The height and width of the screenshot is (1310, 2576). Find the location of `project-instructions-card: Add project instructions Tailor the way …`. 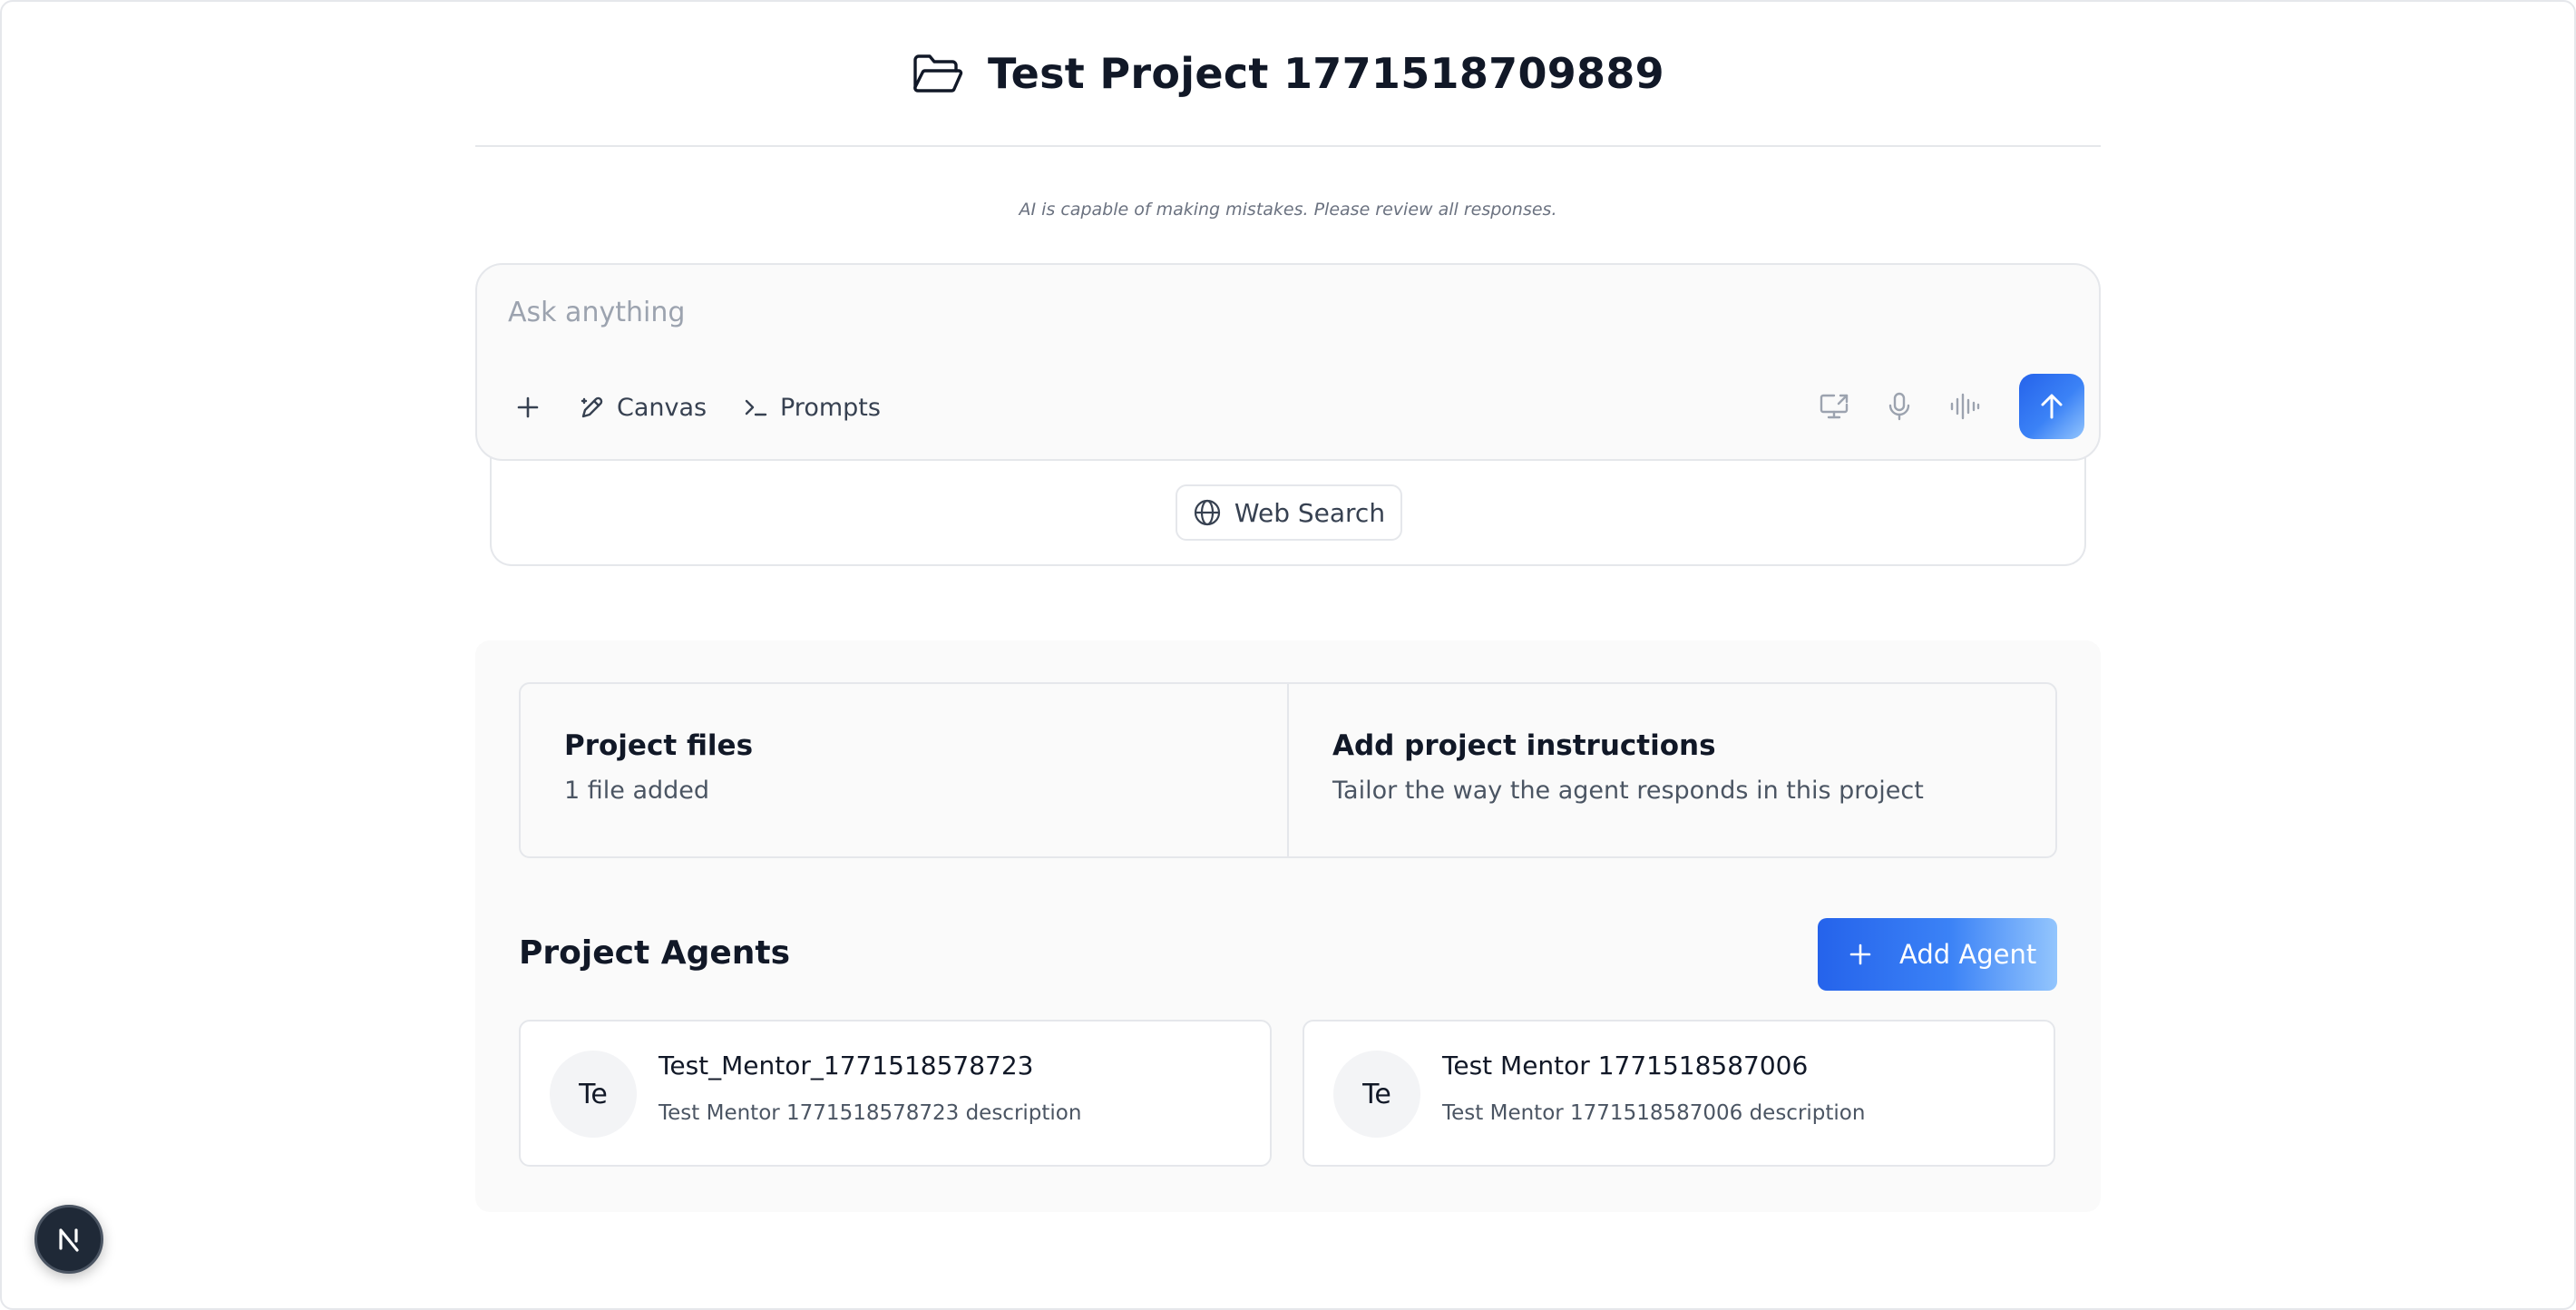

project-instructions-card: Add project instructions Tailor the way … is located at coordinates (1671, 770).